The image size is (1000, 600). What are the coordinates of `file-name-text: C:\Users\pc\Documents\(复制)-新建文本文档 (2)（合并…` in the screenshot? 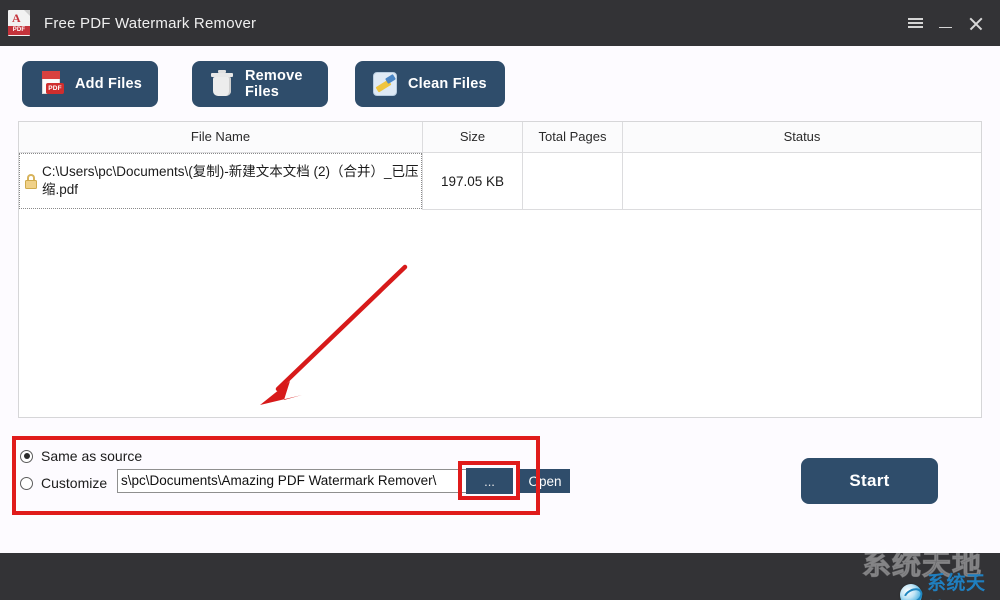 It's located at (230, 180).